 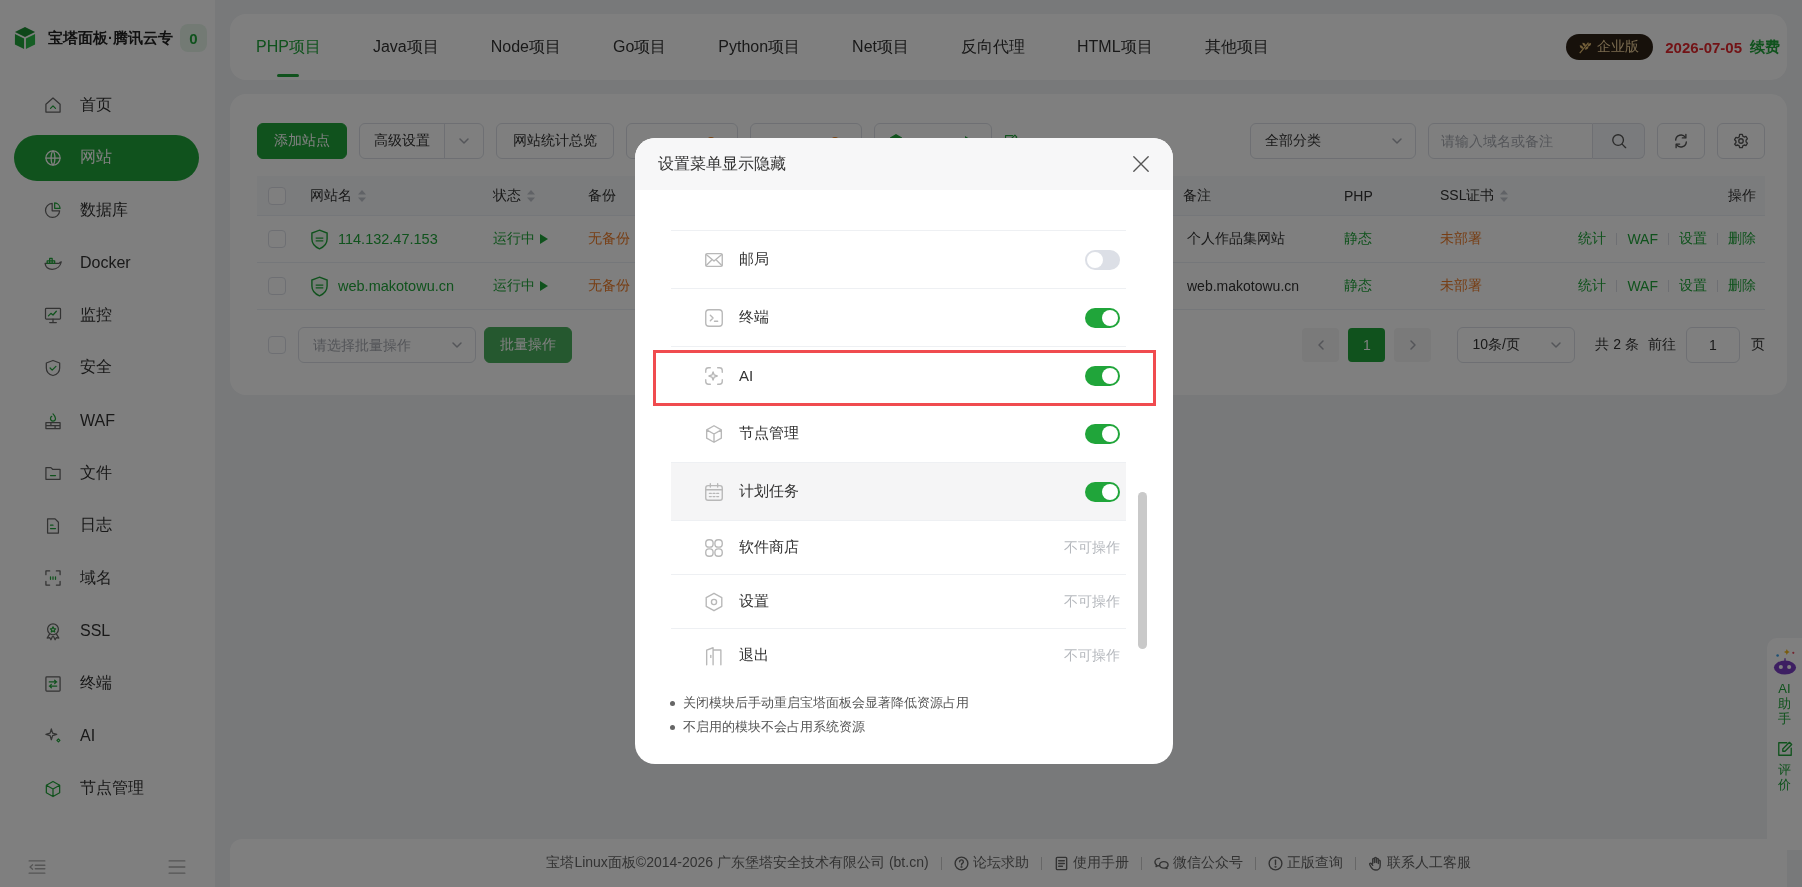 I want to click on note-text: 不启用的模块不会占用系统资源, so click(x=774, y=727).